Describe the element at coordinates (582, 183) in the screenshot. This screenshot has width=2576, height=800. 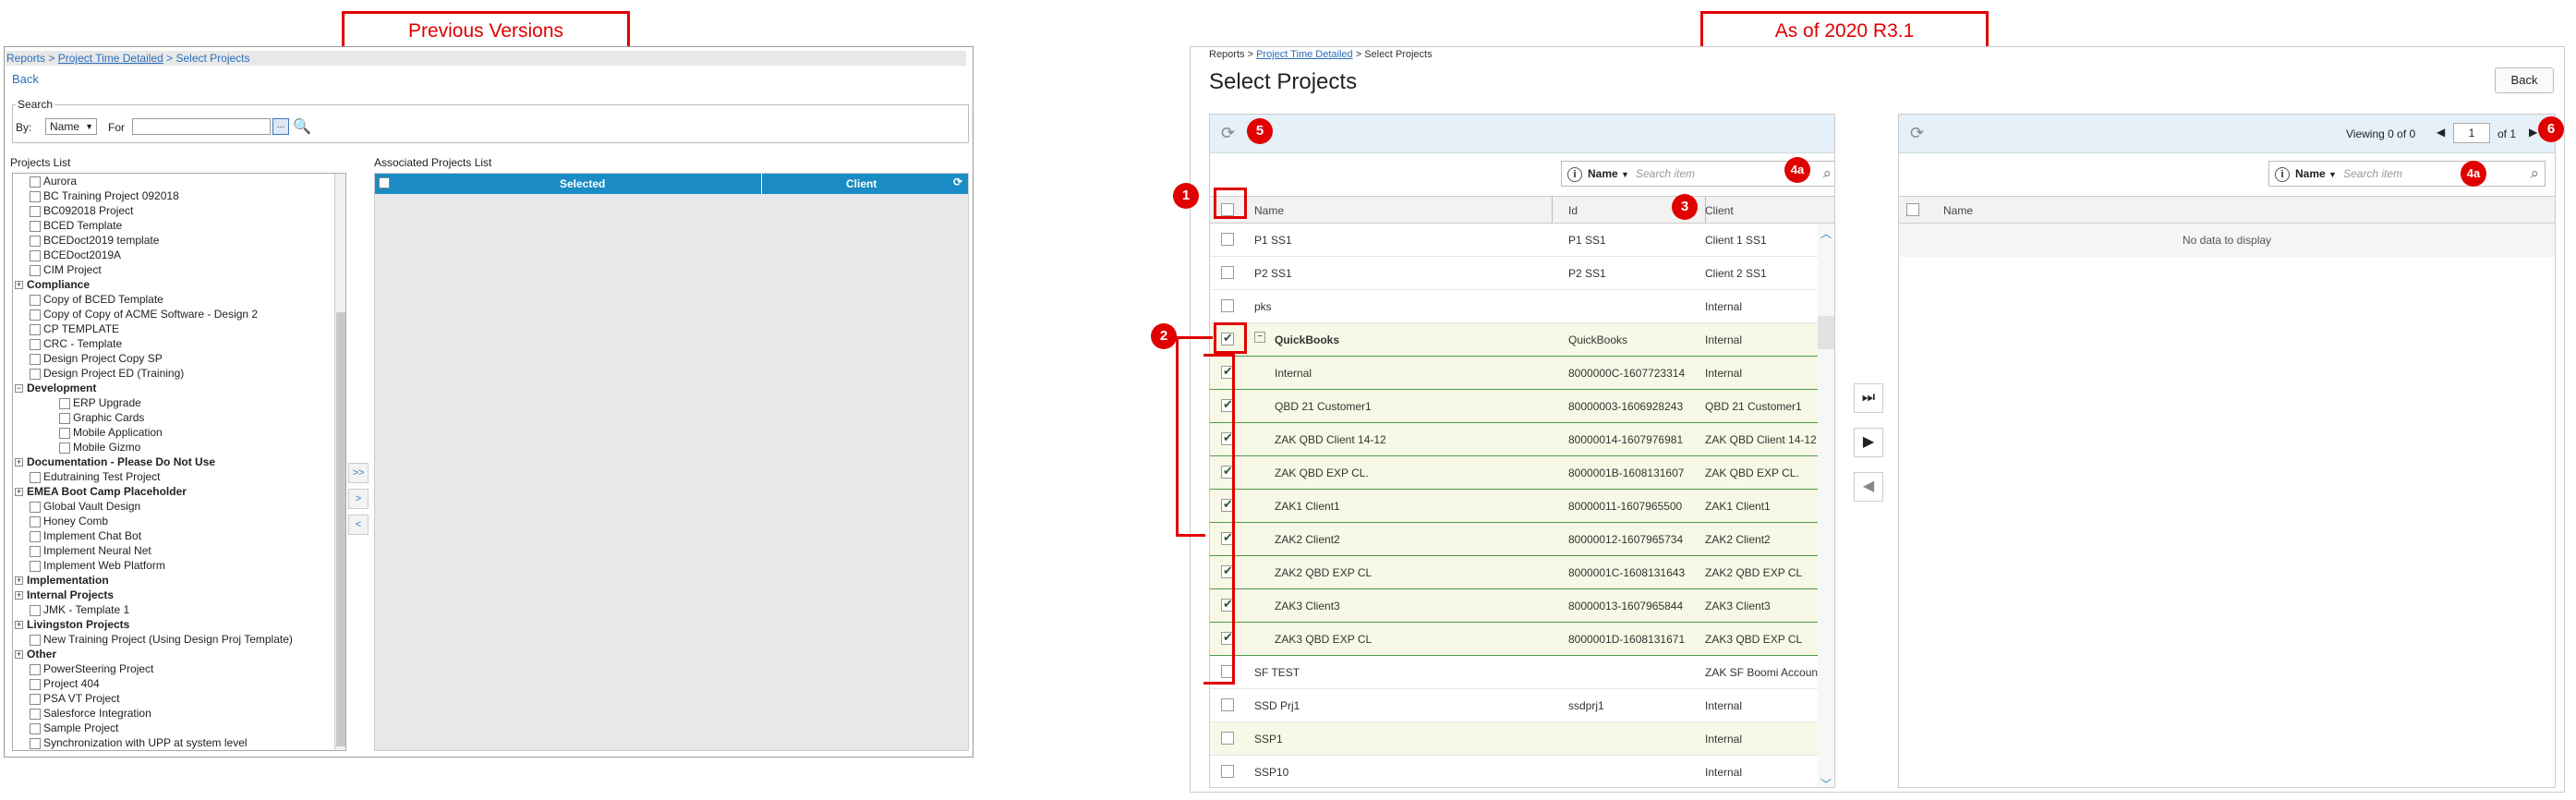
I see `column-selected: Selected` at that location.